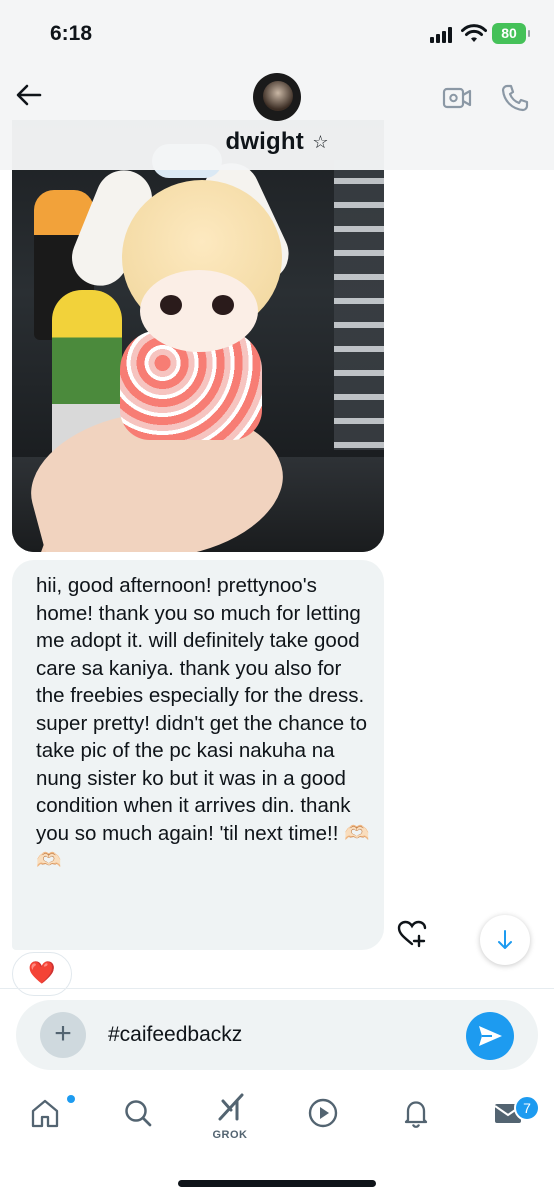 The image size is (554, 1200). I want to click on tab-notifications, so click(415, 1115).